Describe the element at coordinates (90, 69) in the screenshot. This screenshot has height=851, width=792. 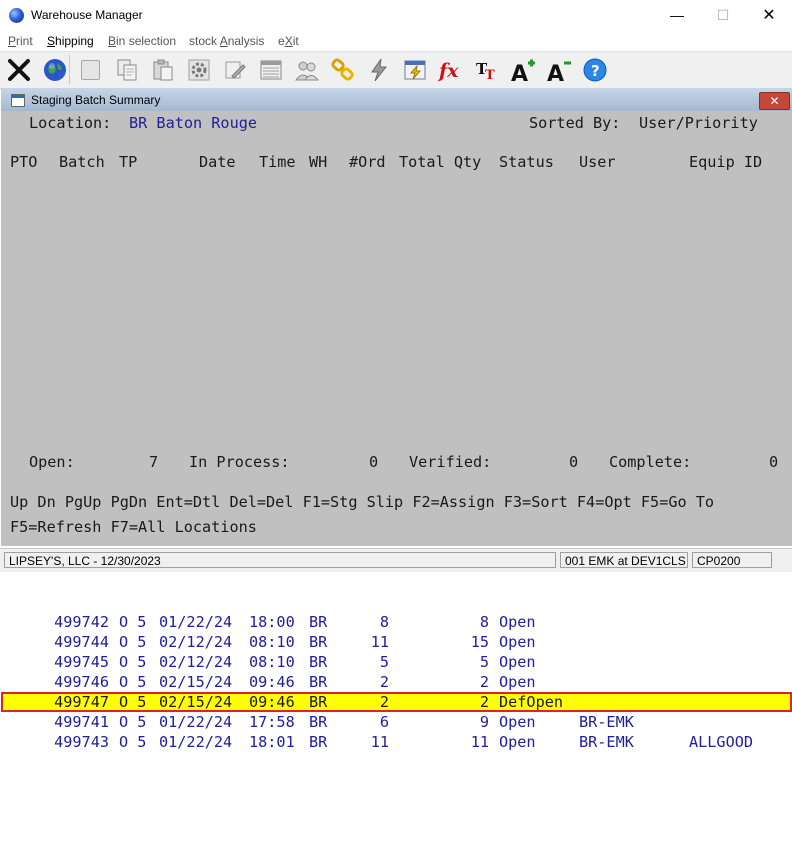
I see `blank-icon` at that location.